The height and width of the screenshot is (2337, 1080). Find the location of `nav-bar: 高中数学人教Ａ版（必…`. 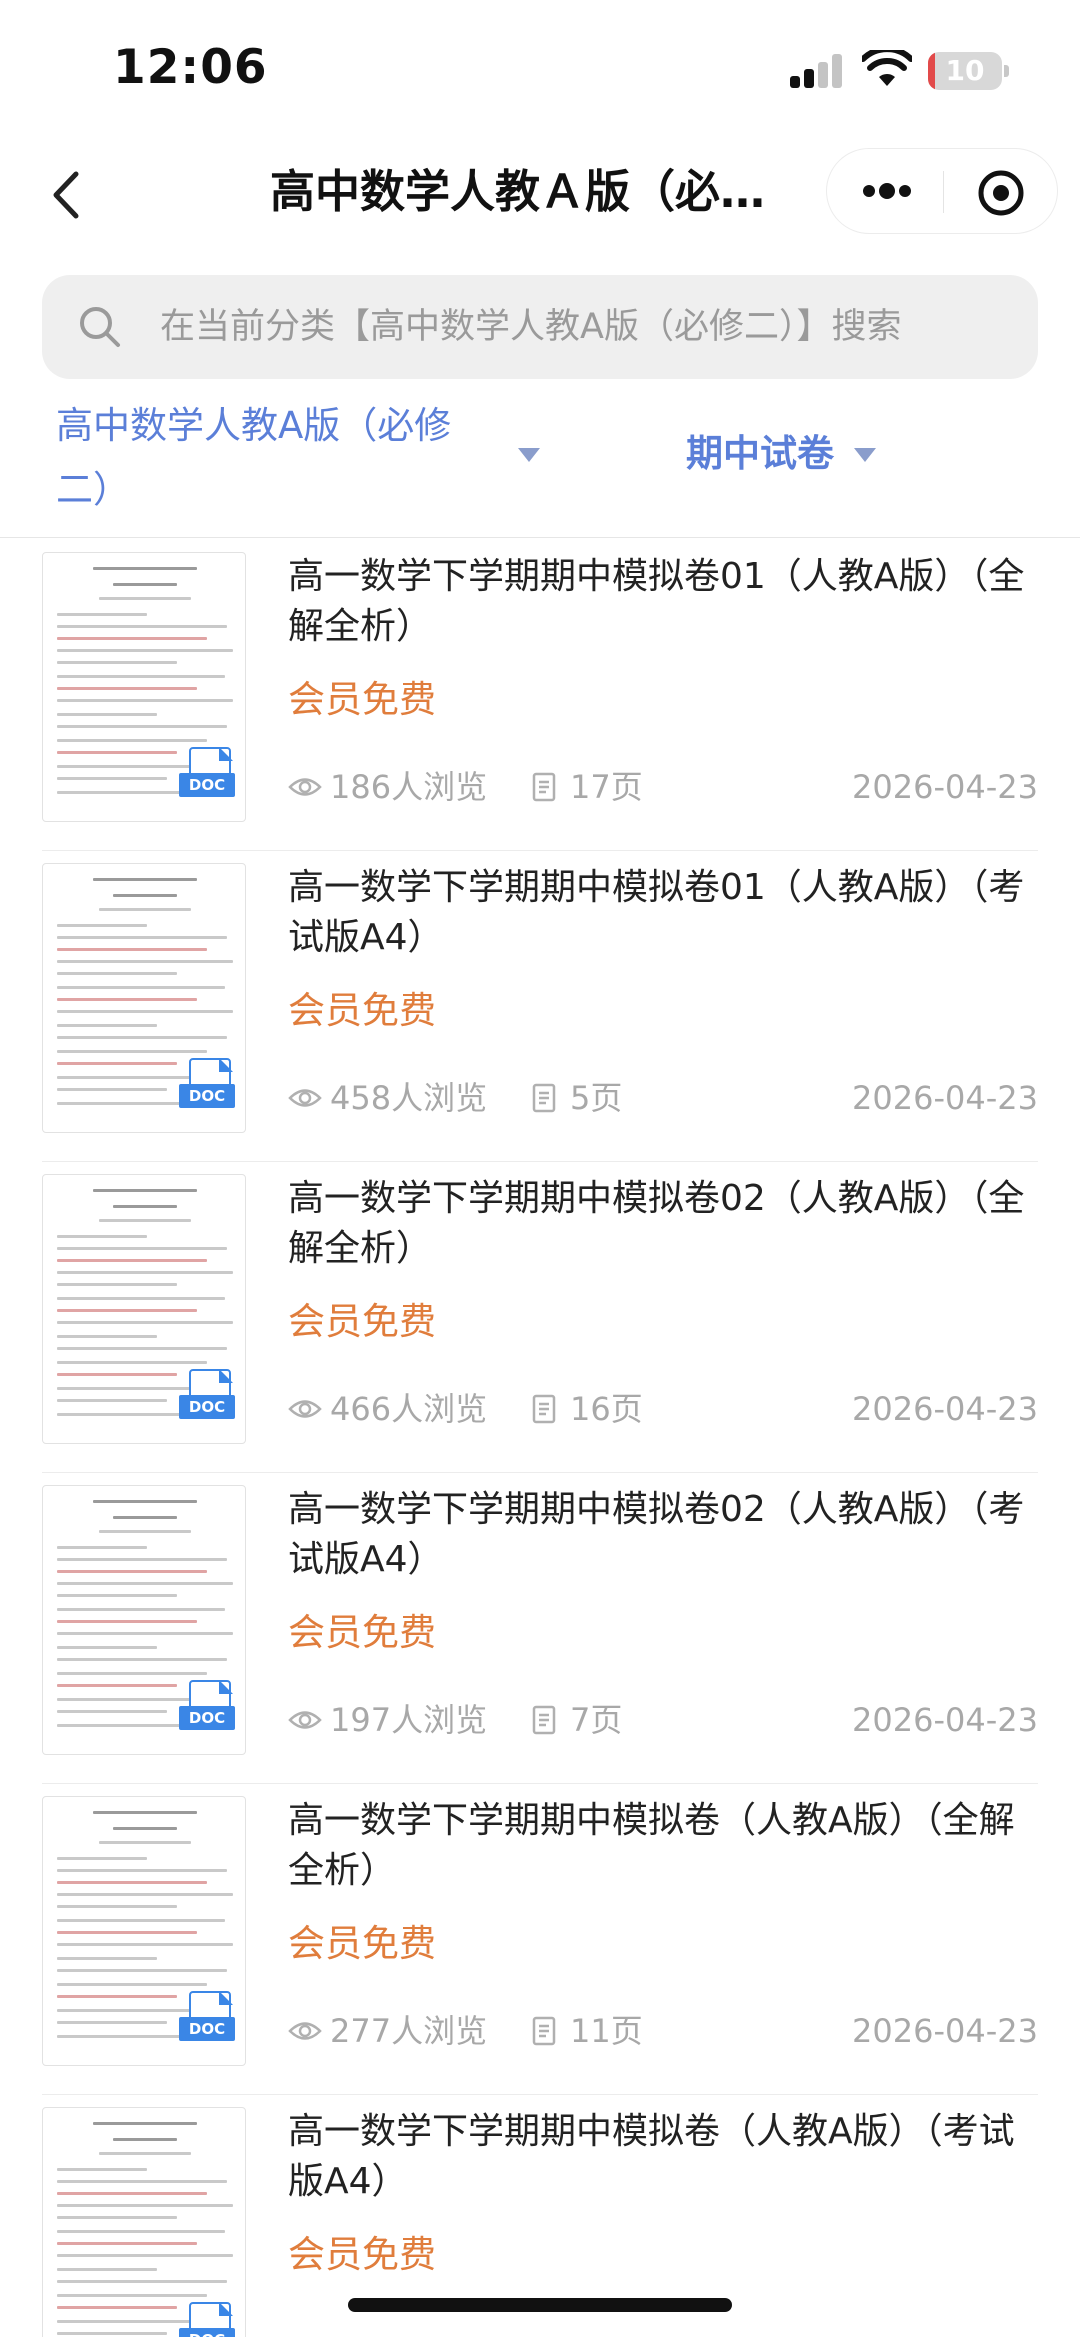

nav-bar: 高中数学人教Ａ版（必… is located at coordinates (540, 192).